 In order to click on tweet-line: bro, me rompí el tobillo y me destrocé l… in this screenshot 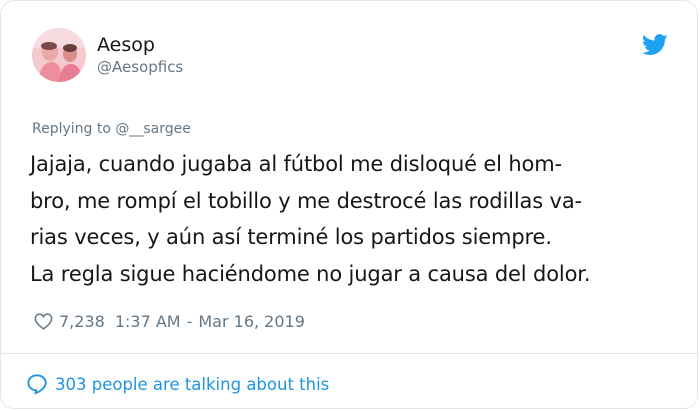, I will do `click(306, 200)`.